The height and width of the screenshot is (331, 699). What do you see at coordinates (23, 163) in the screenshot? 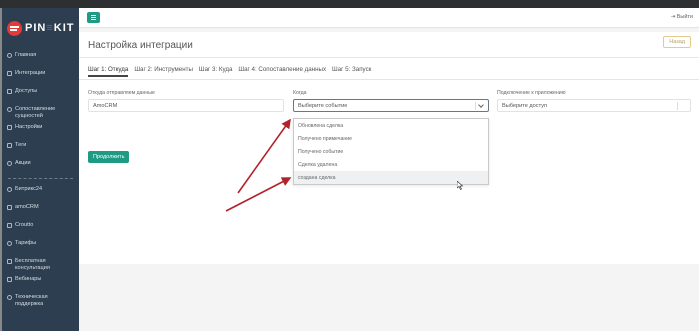
I see `sidebar-item-label: Акции` at bounding box center [23, 163].